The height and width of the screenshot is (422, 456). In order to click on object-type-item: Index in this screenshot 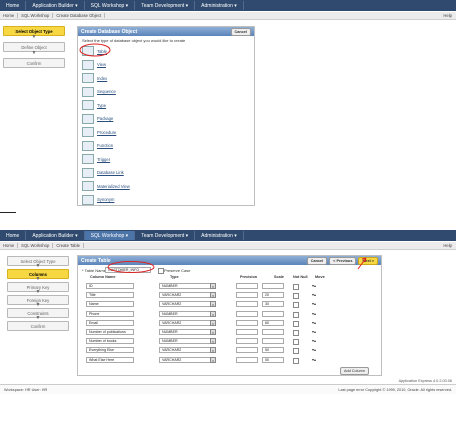, I will do `click(94, 78)`.